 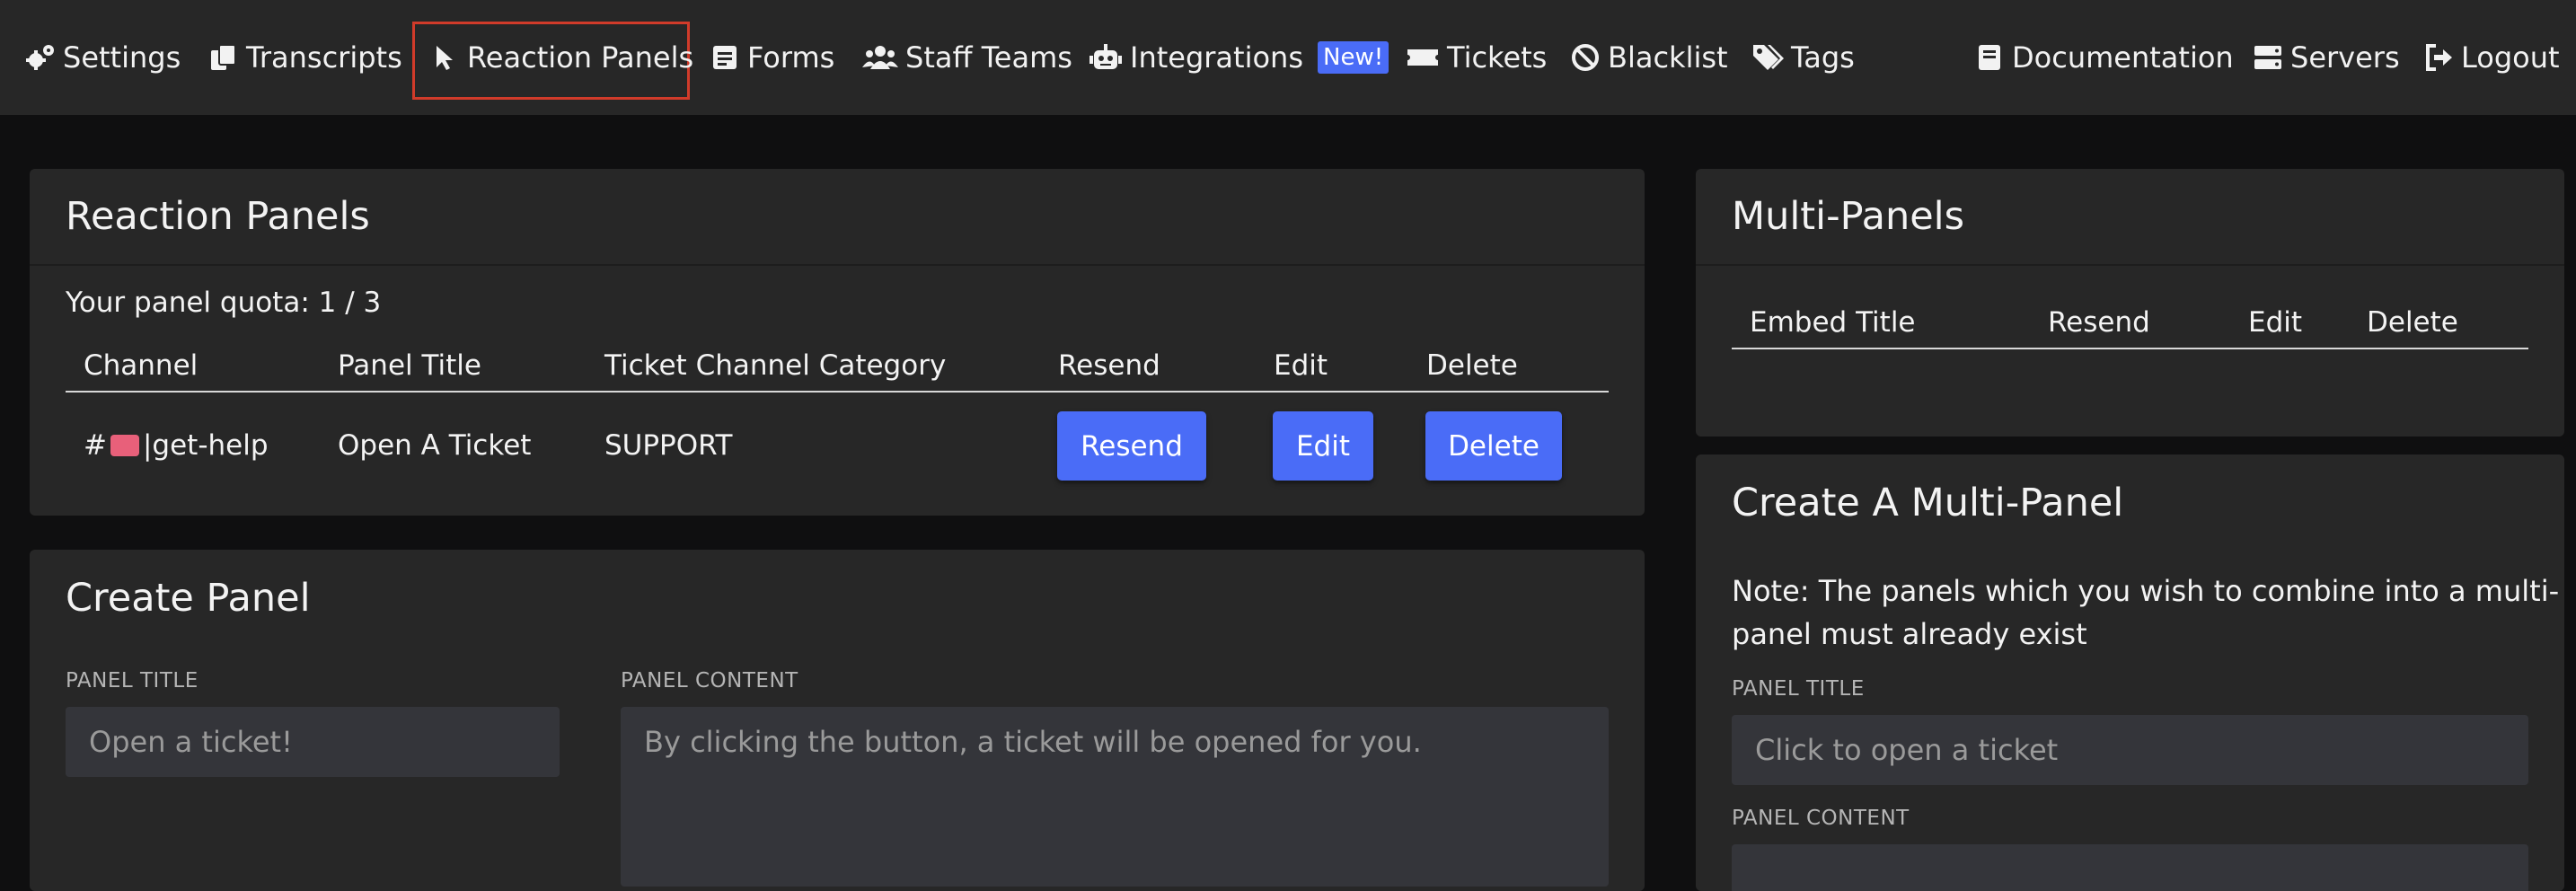 What do you see at coordinates (725, 58) in the screenshot?
I see `form-icon` at bounding box center [725, 58].